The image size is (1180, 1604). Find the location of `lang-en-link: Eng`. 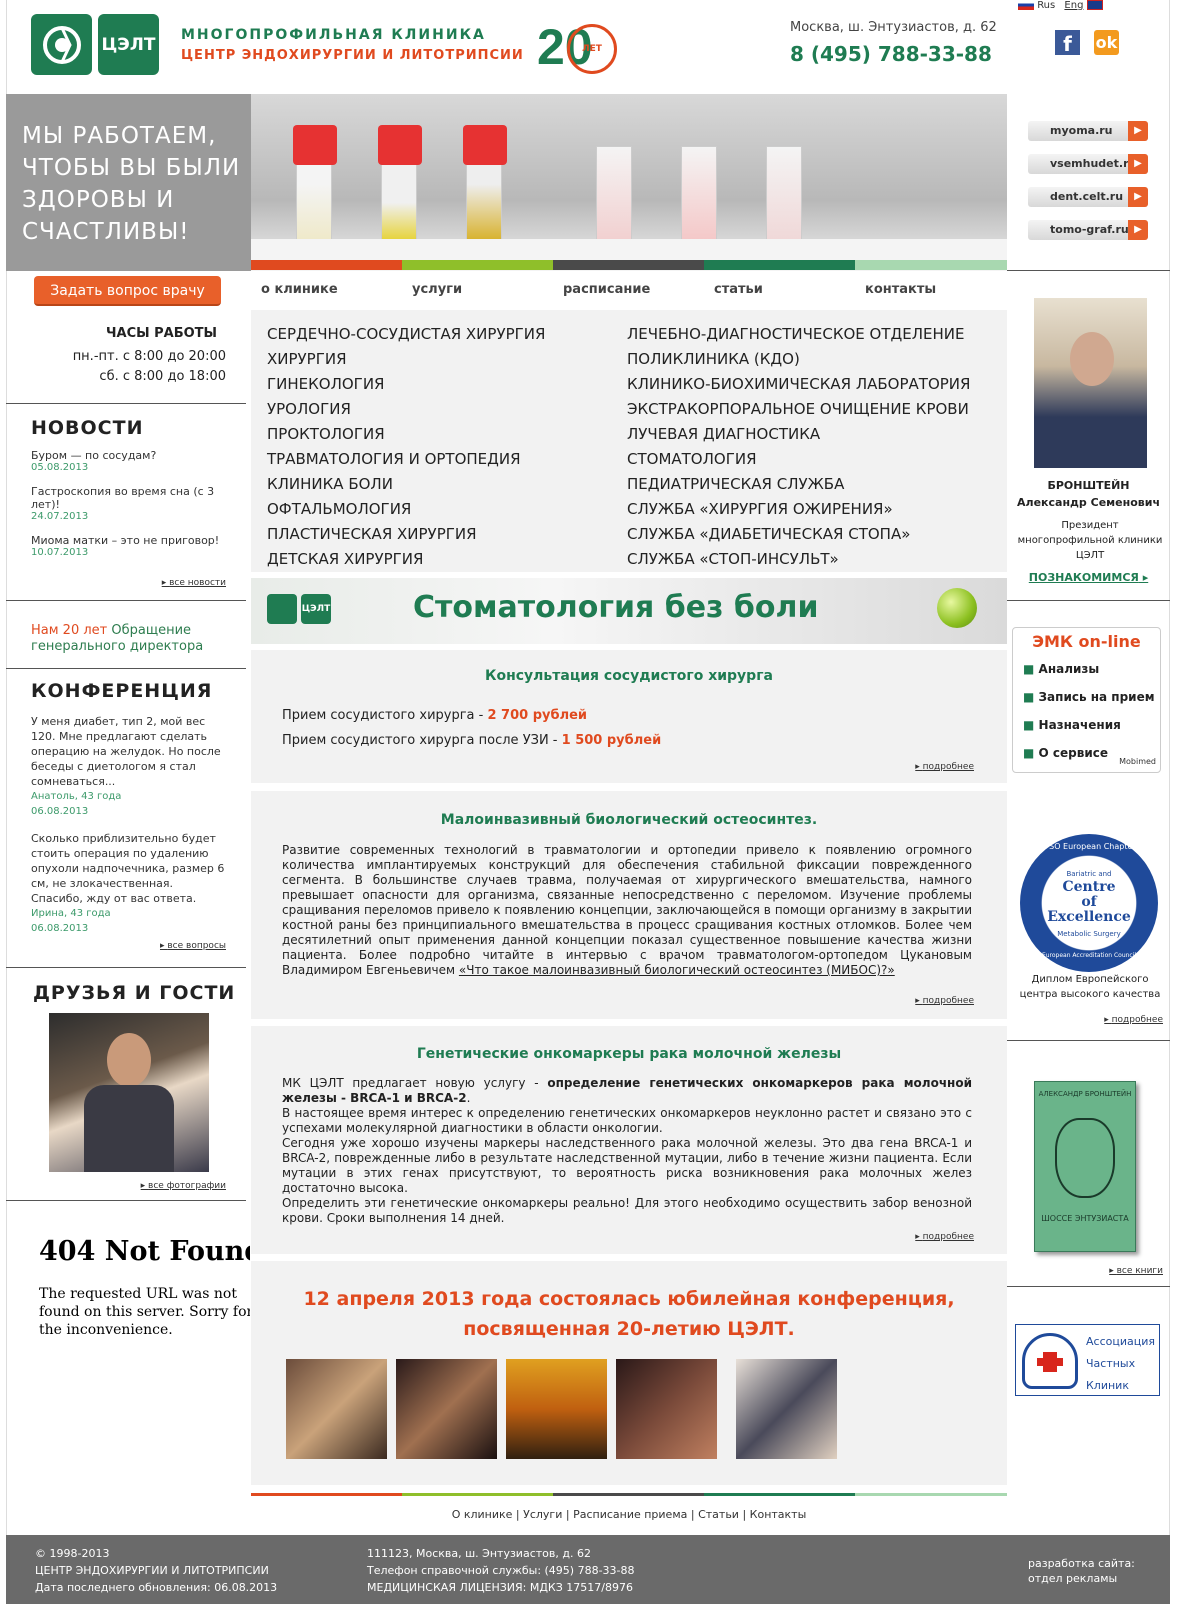

lang-en-link: Eng is located at coordinates (1073, 5).